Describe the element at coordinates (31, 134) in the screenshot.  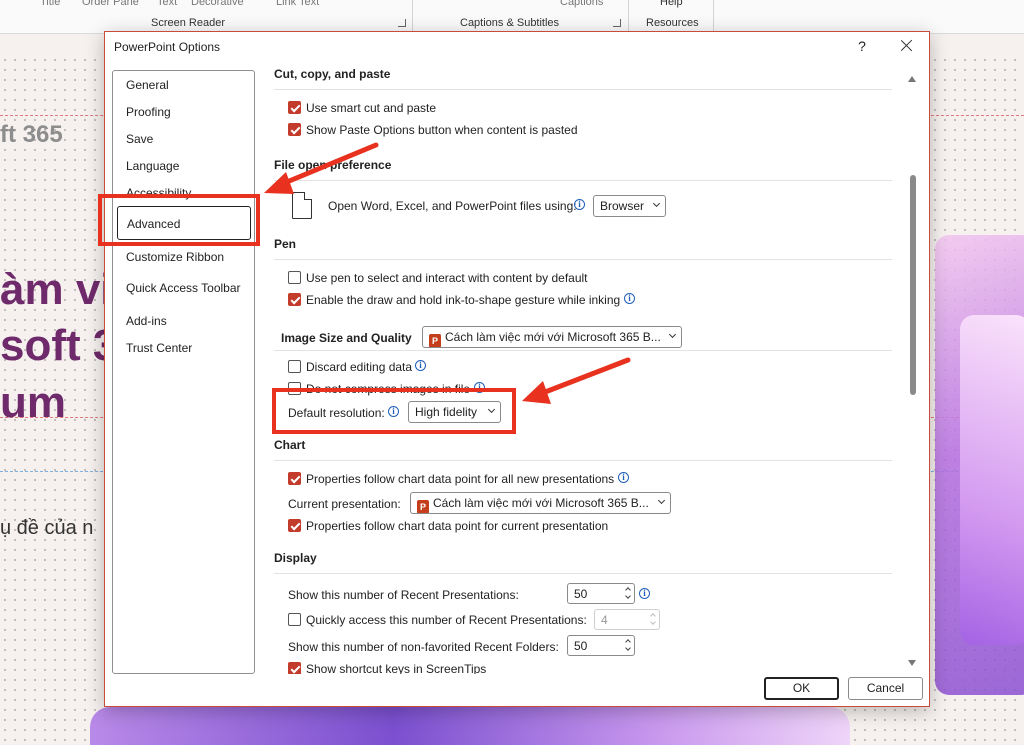
I see `slide-text: ft 365` at that location.